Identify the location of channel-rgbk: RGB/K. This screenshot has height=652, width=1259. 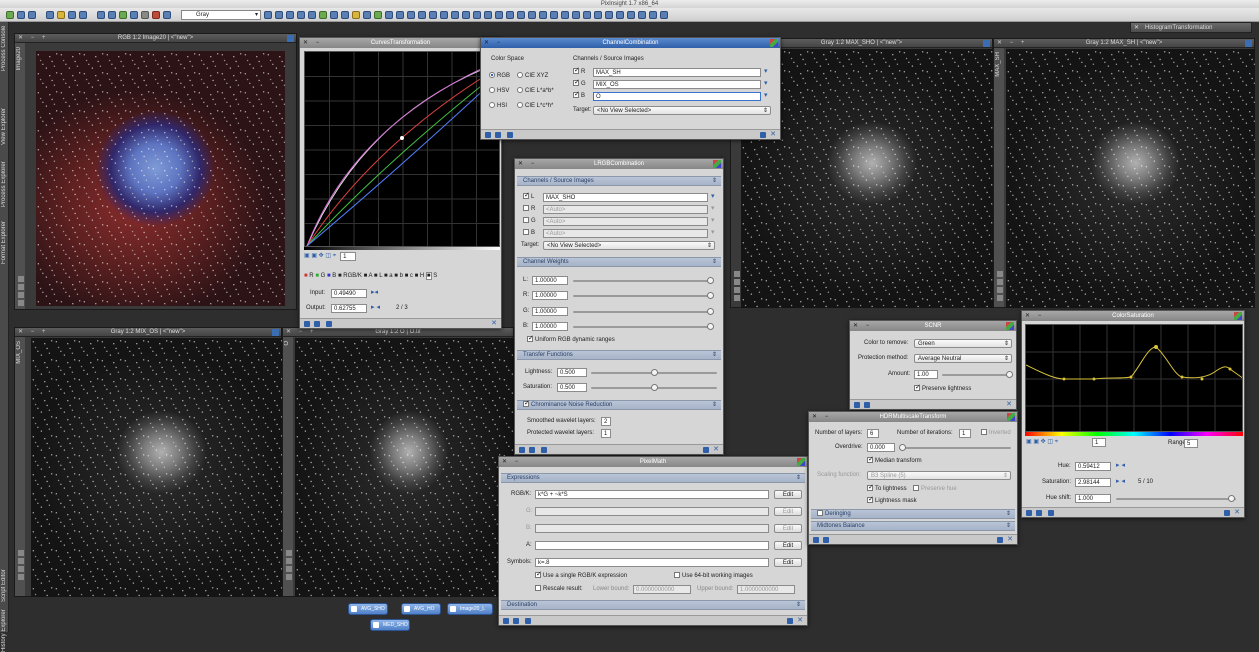
(352, 276).